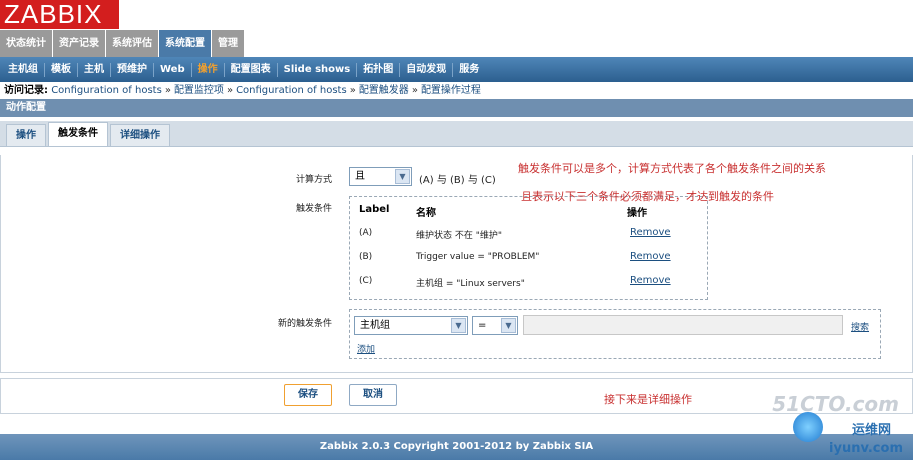 The width and height of the screenshot is (913, 460). What do you see at coordinates (384, 90) in the screenshot?
I see `breadcrumb-item: 配置触发器` at bounding box center [384, 90].